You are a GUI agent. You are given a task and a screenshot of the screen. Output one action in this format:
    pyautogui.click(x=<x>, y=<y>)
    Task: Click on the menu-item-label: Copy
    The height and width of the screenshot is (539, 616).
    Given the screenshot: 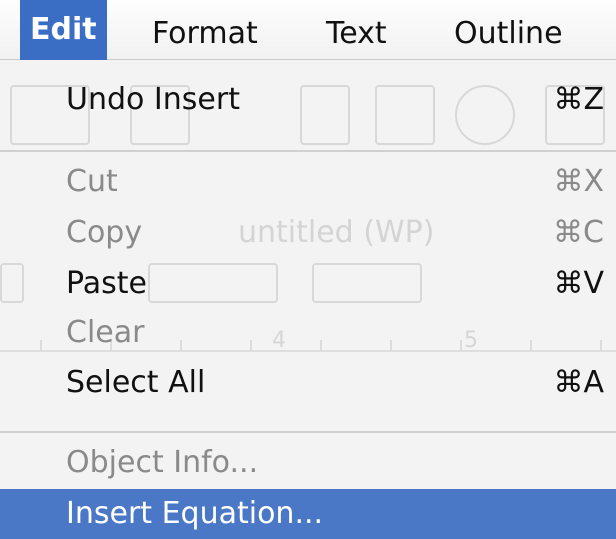 What is the action you would take?
    pyautogui.click(x=104, y=232)
    